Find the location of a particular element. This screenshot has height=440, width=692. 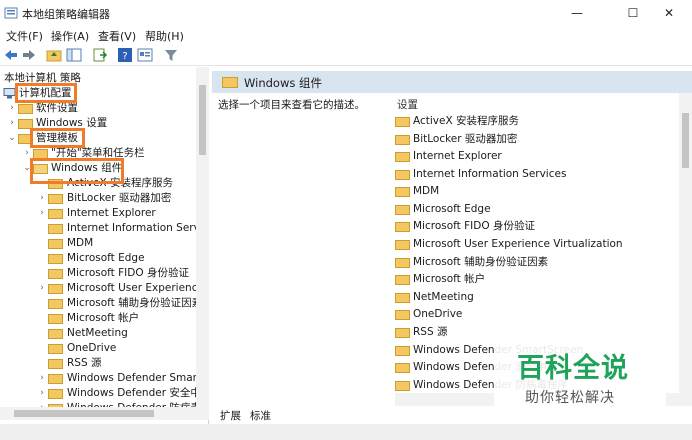

menu-bar: 文件(F) 操作(A) 查看(V) 帮助(H) is located at coordinates (346, 35).